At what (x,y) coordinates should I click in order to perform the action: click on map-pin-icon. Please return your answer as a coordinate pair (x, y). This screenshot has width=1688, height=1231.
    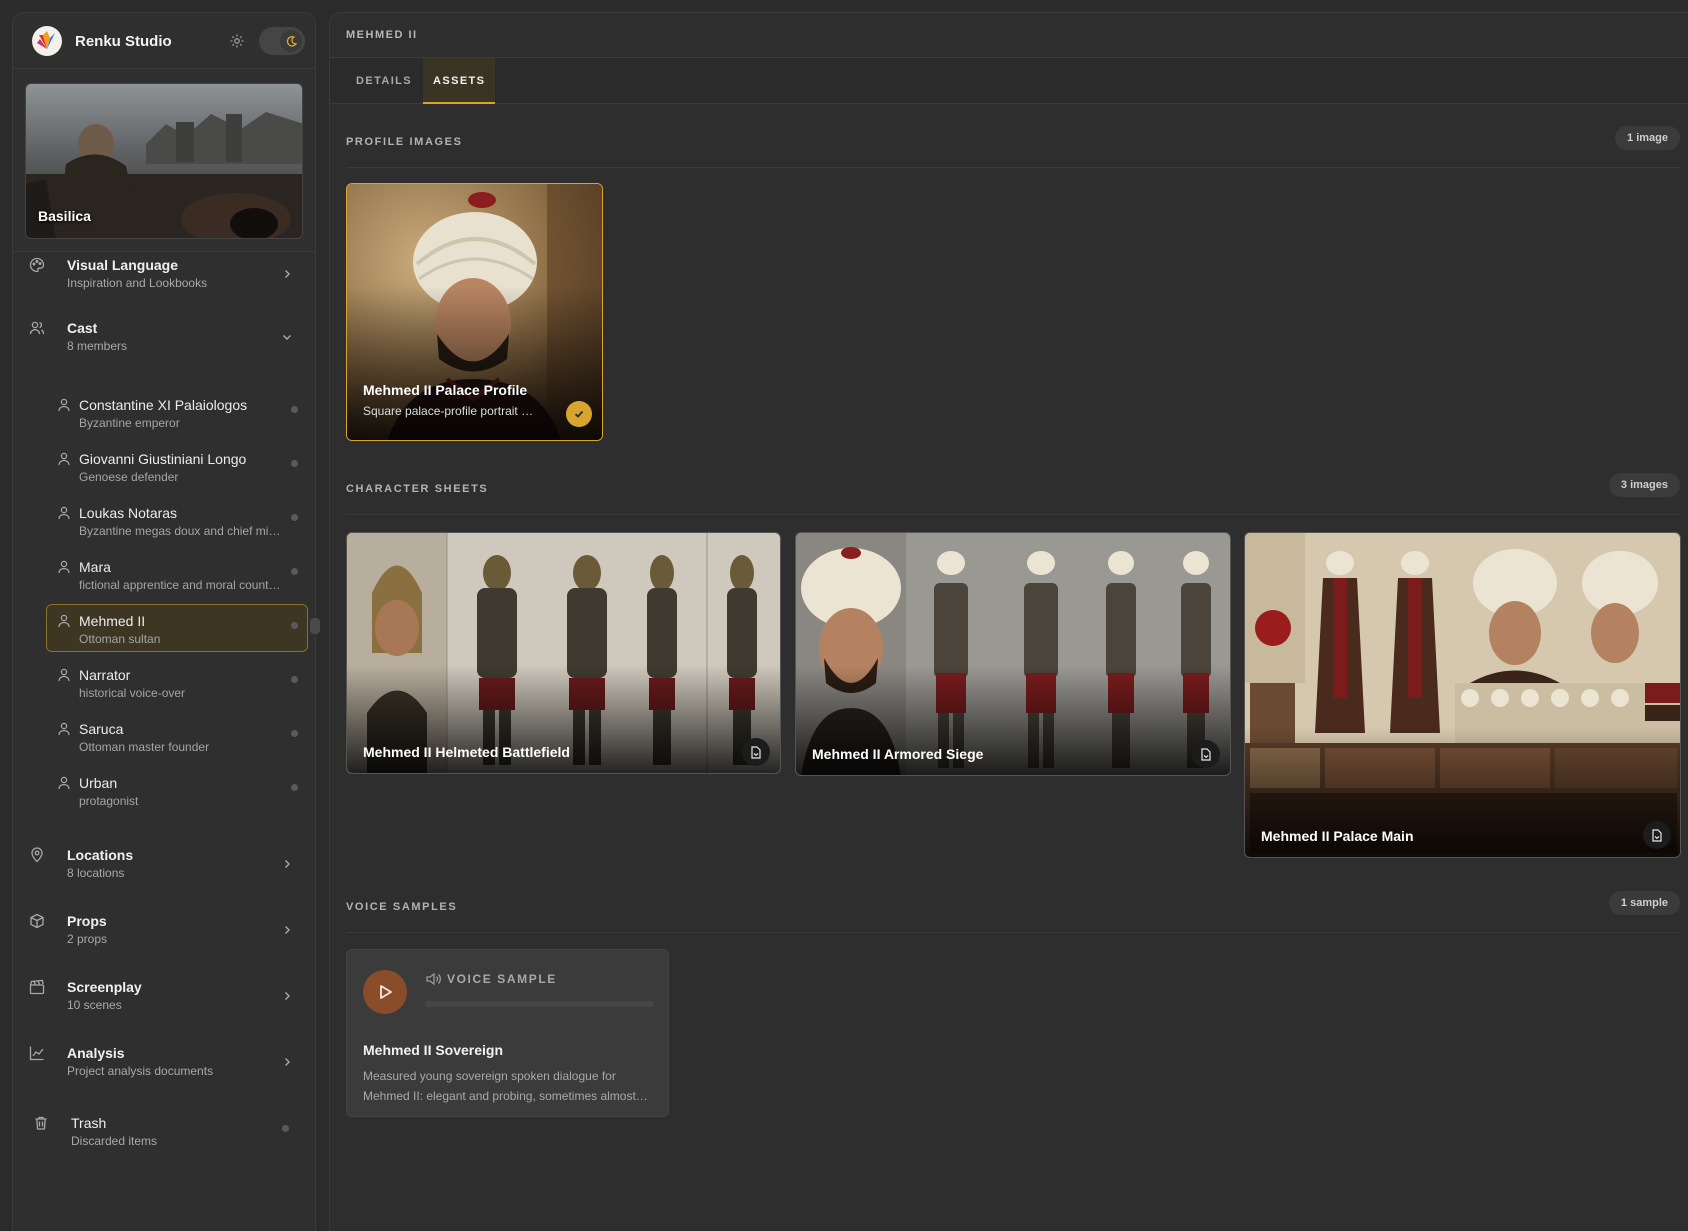
    Looking at the image, I should click on (37, 855).